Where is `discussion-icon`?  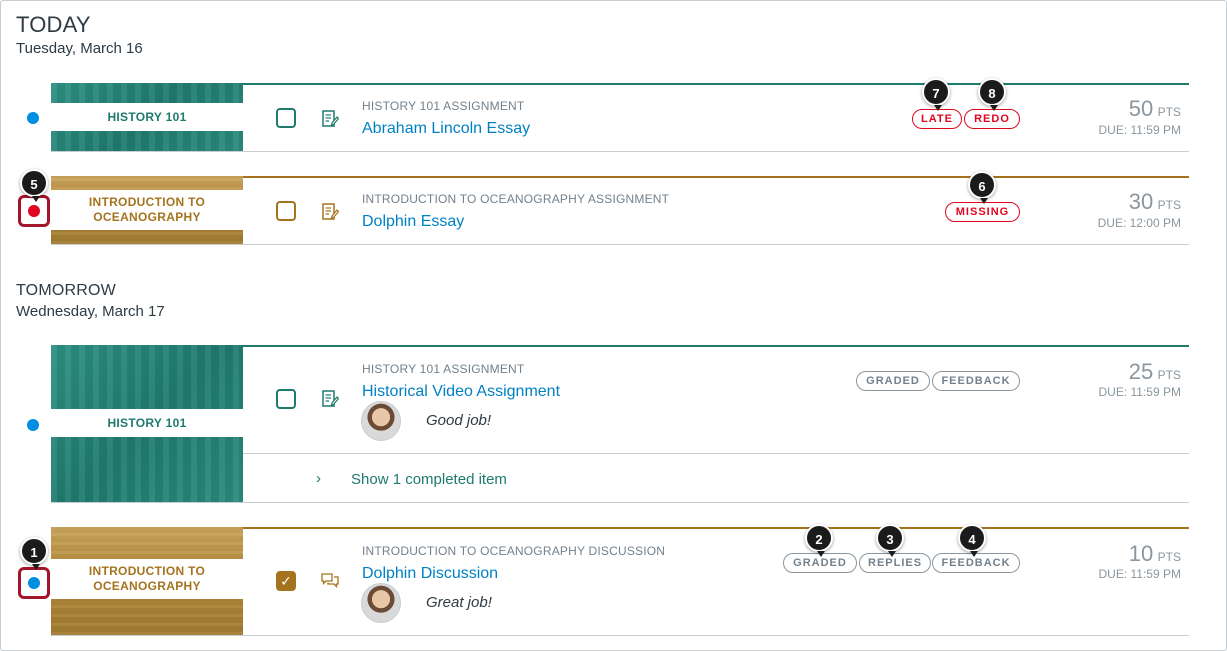
discussion-icon is located at coordinates (330, 581).